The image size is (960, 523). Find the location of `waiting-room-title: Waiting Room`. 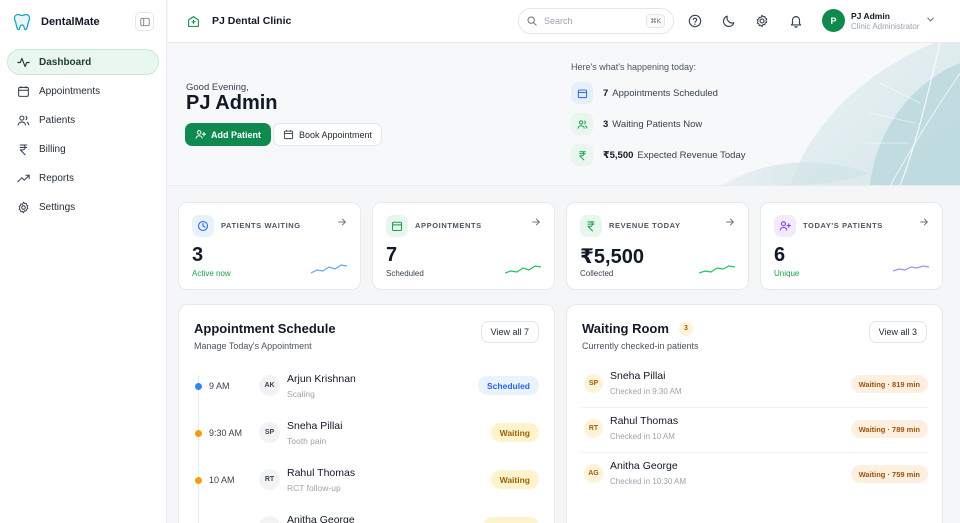

waiting-room-title: Waiting Room is located at coordinates (625, 328).